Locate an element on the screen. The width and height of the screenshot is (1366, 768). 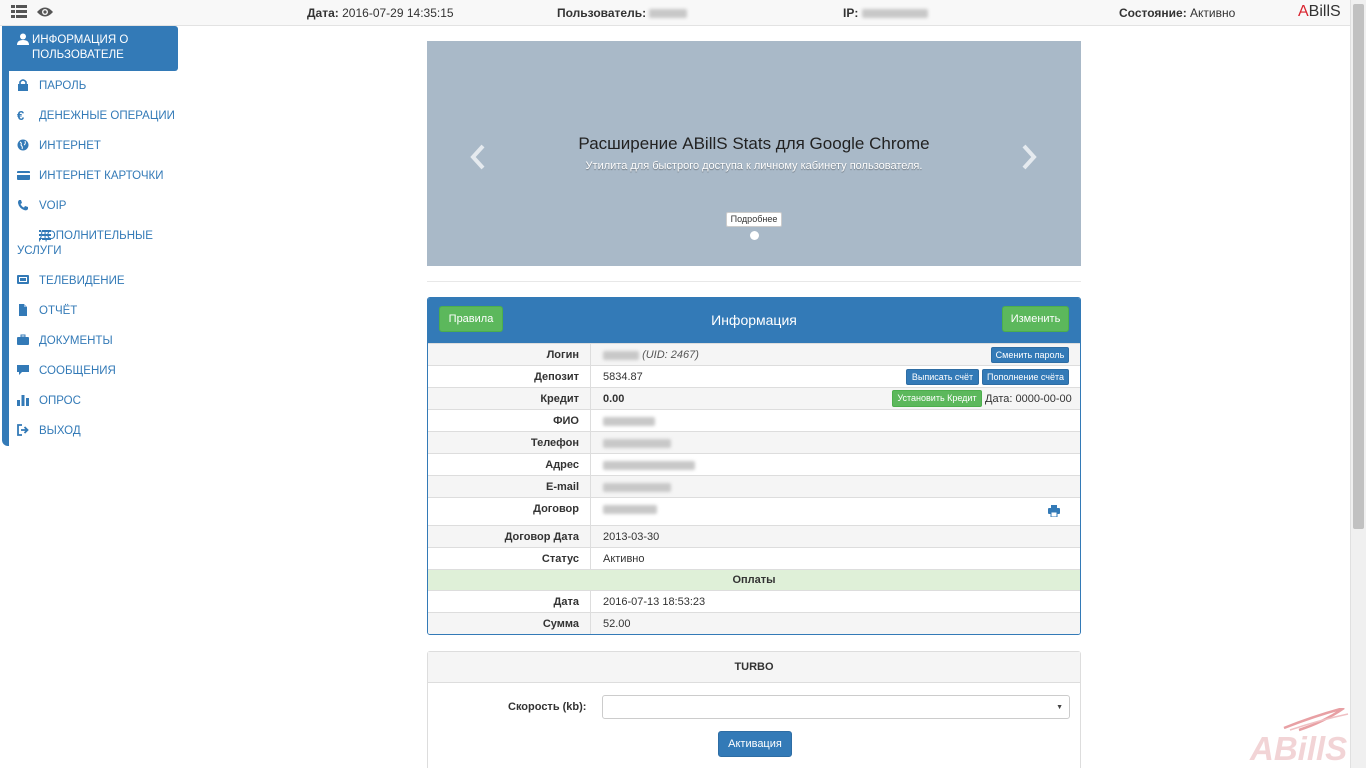
row-label: Адрес is located at coordinates (562, 465).